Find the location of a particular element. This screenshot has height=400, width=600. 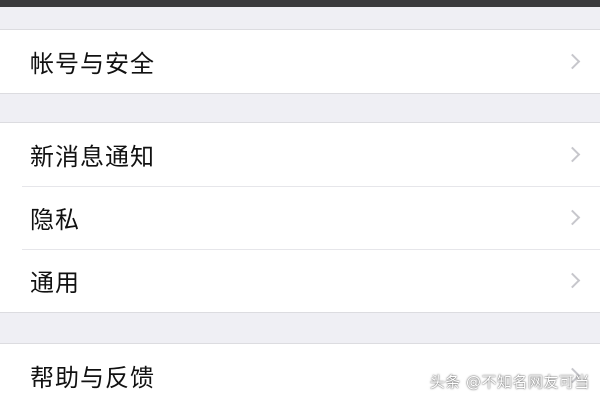

status-bar-edge is located at coordinates (300, 3).